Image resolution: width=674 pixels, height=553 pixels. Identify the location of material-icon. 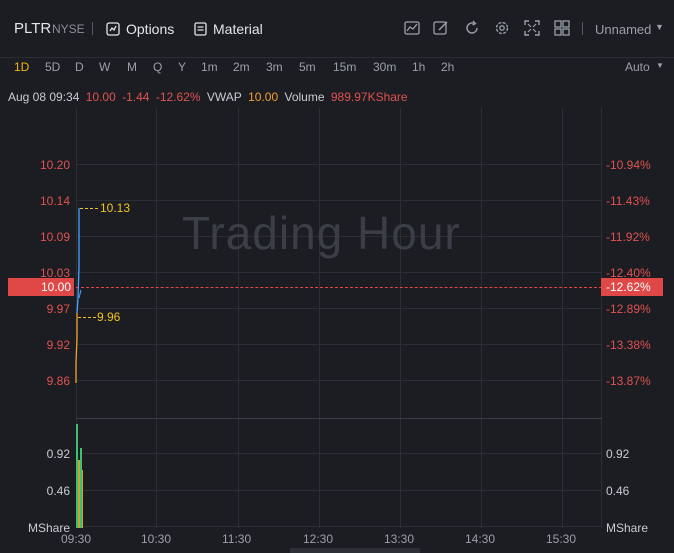
(200, 29).